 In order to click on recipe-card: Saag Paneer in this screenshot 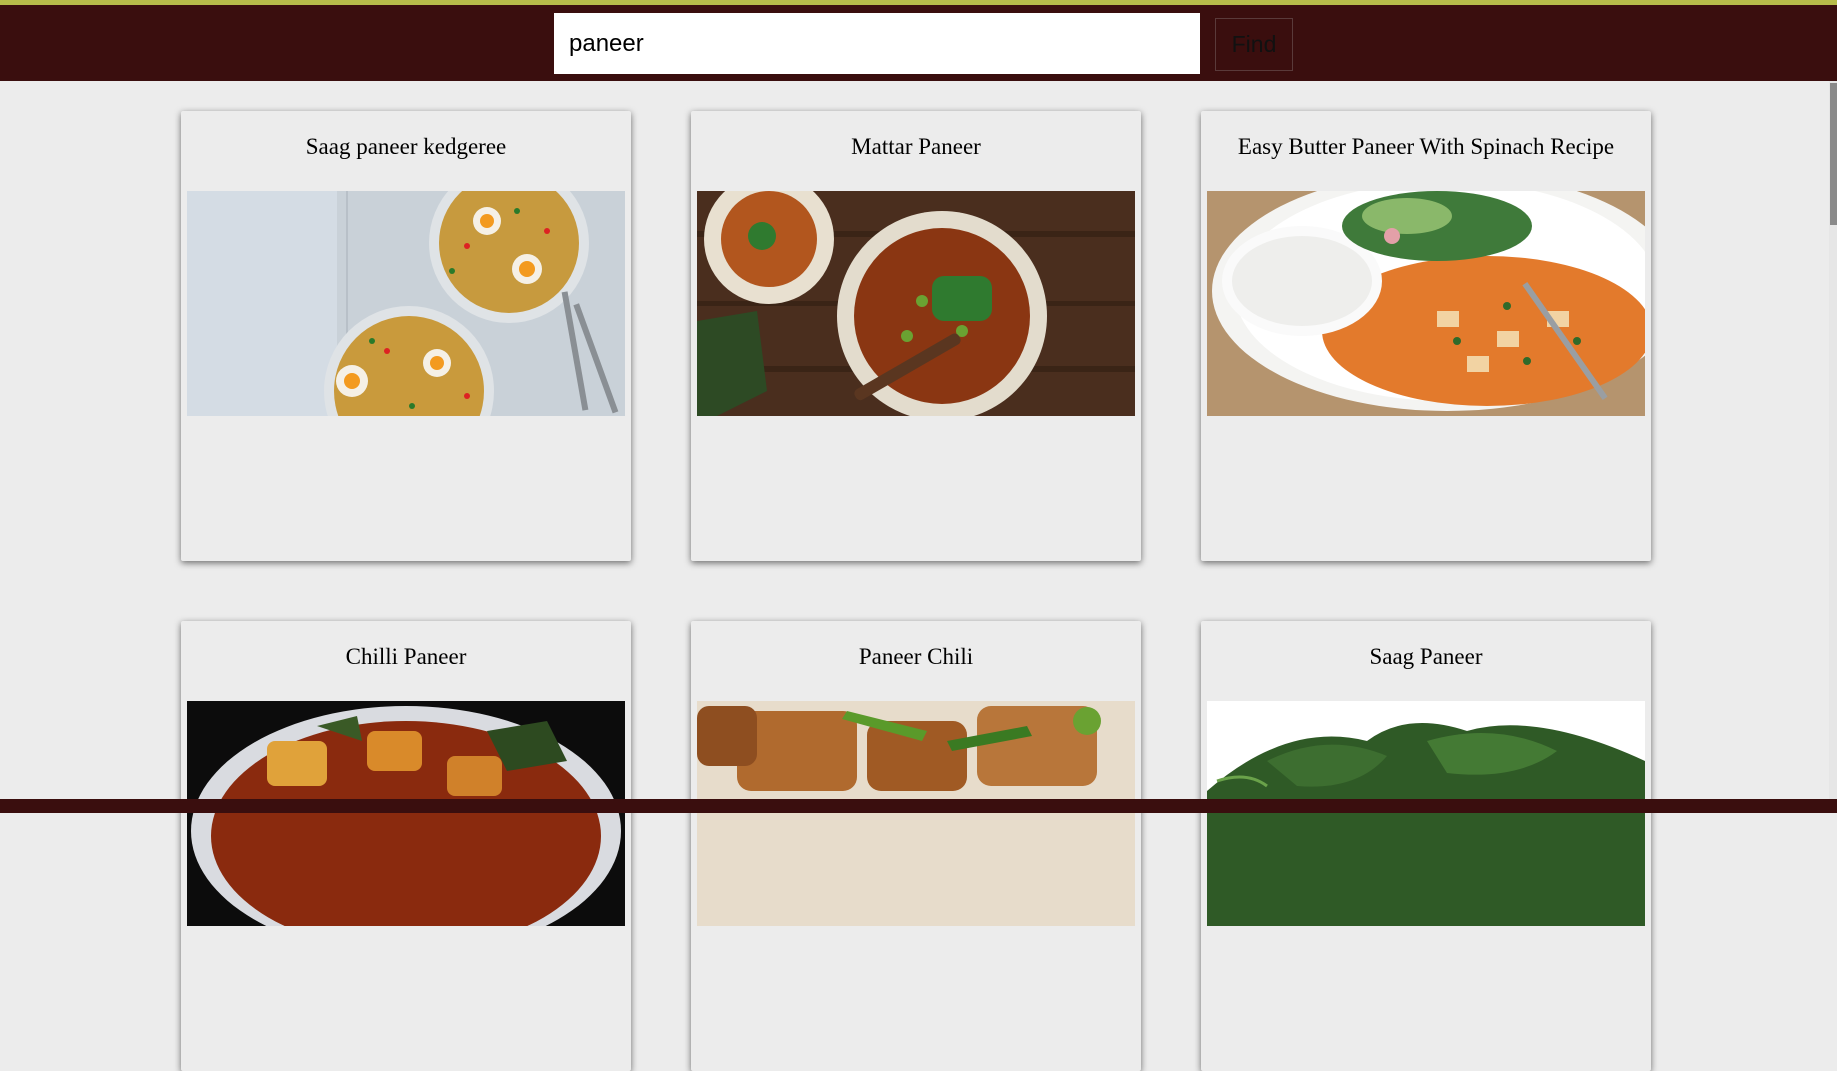, I will do `click(1426, 846)`.